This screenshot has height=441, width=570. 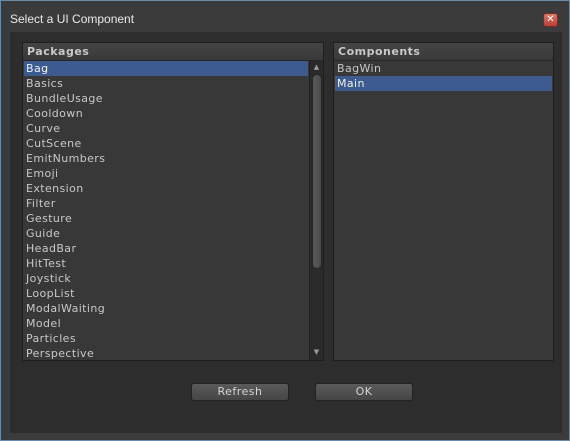 What do you see at coordinates (166, 338) in the screenshot?
I see `list-item: Particles` at bounding box center [166, 338].